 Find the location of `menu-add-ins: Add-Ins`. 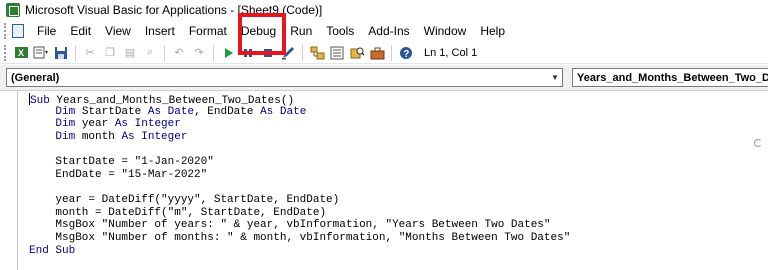

menu-add-ins: Add-Ins is located at coordinates (388, 31).